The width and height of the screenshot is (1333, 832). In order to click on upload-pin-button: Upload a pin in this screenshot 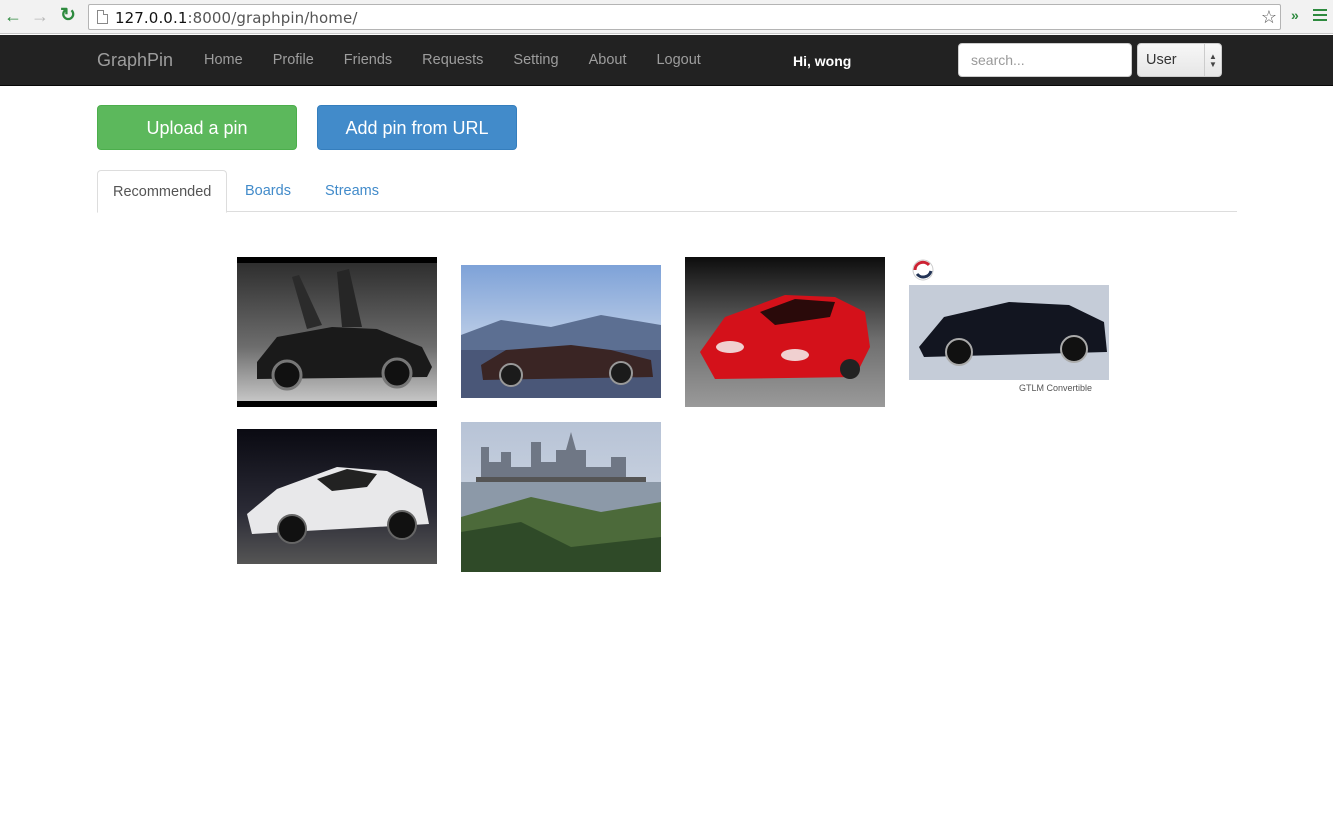, I will do `click(197, 127)`.